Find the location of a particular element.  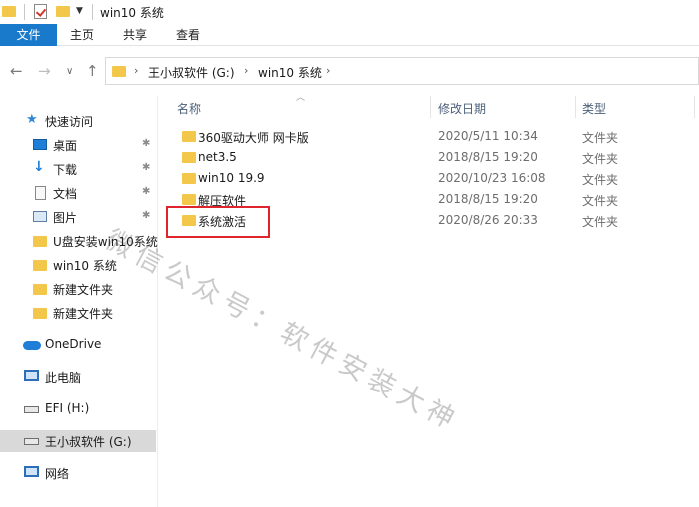

picture-icon is located at coordinates (40, 216).